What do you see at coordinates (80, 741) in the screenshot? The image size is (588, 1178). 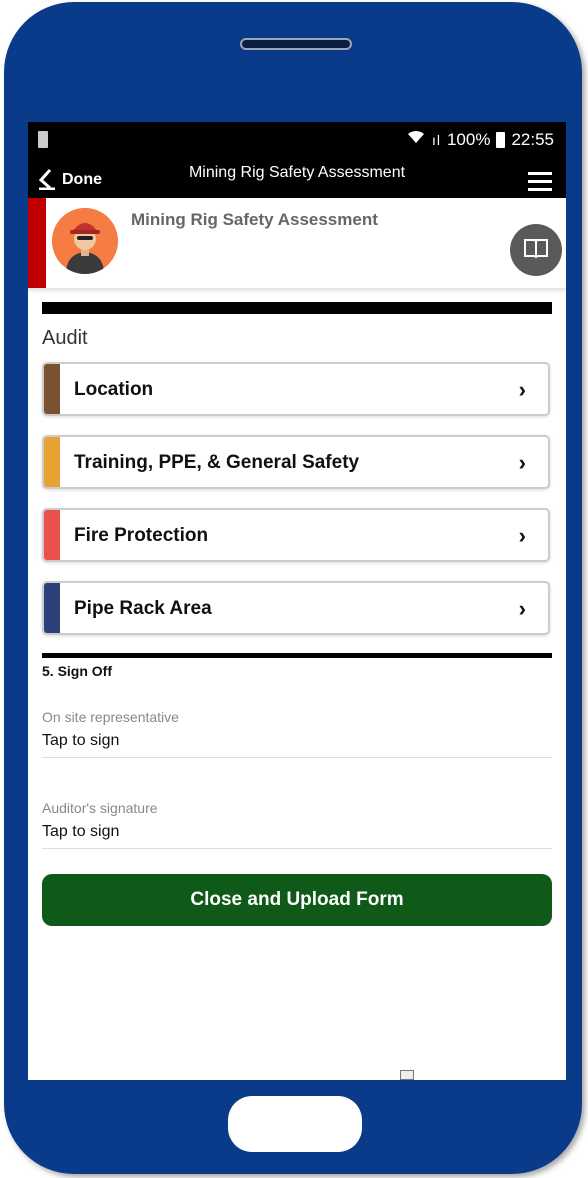 I see `rep-signature-field: Tap to sign` at bounding box center [80, 741].